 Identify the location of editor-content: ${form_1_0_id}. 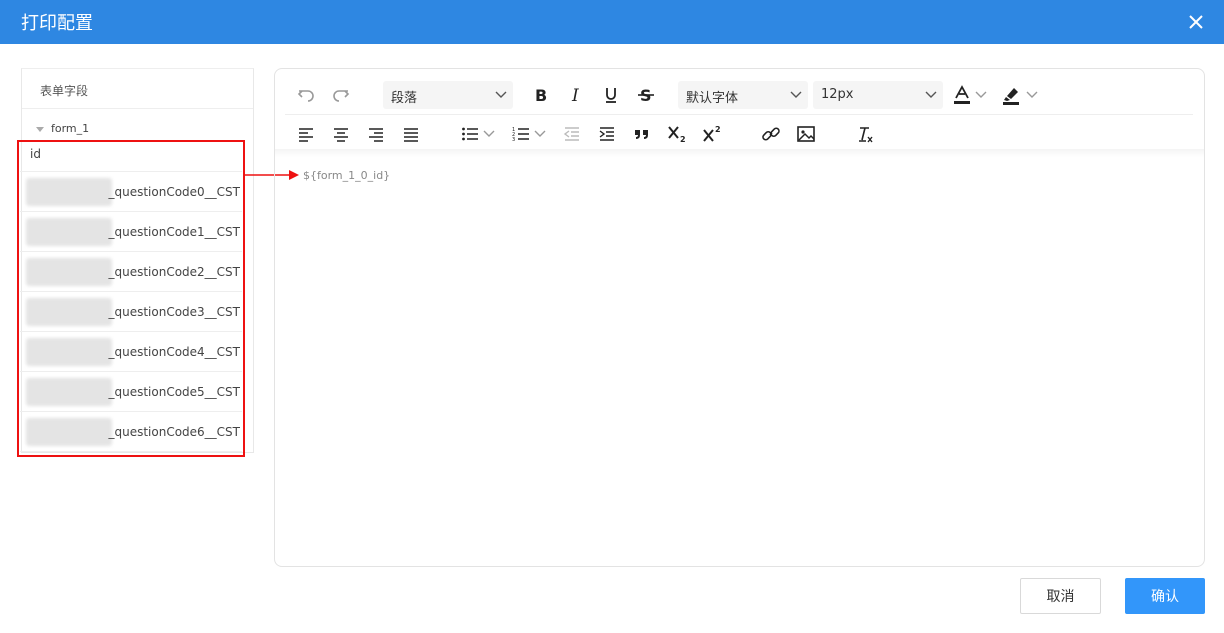
(346, 175).